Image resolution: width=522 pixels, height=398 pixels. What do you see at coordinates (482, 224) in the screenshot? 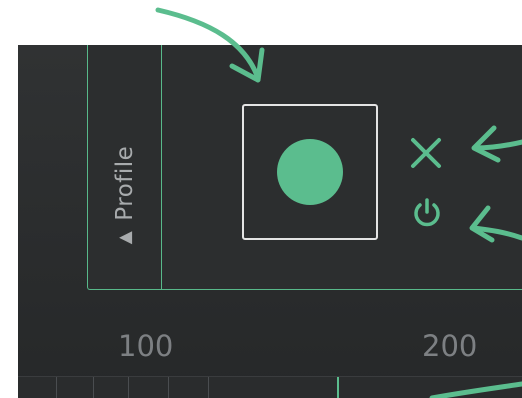
I see `annotation-arrowhead-power` at bounding box center [482, 224].